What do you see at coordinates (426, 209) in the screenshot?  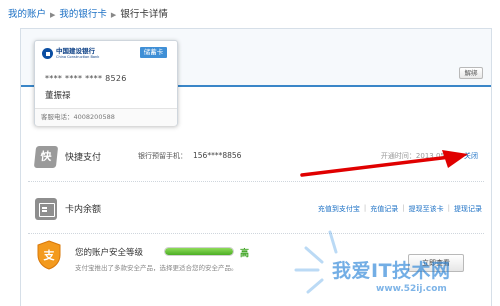 I see `withdraw-to-card-link: 提现至该卡` at bounding box center [426, 209].